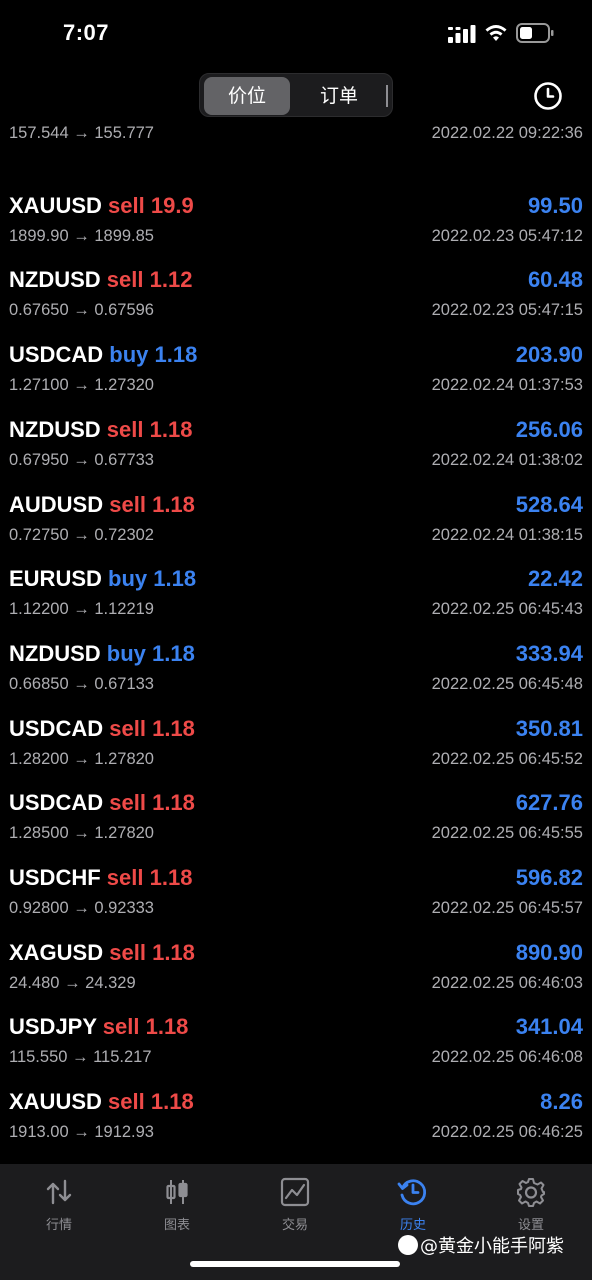 The width and height of the screenshot is (592, 1280). Describe the element at coordinates (535, 33) in the screenshot. I see `battery-icon` at that location.